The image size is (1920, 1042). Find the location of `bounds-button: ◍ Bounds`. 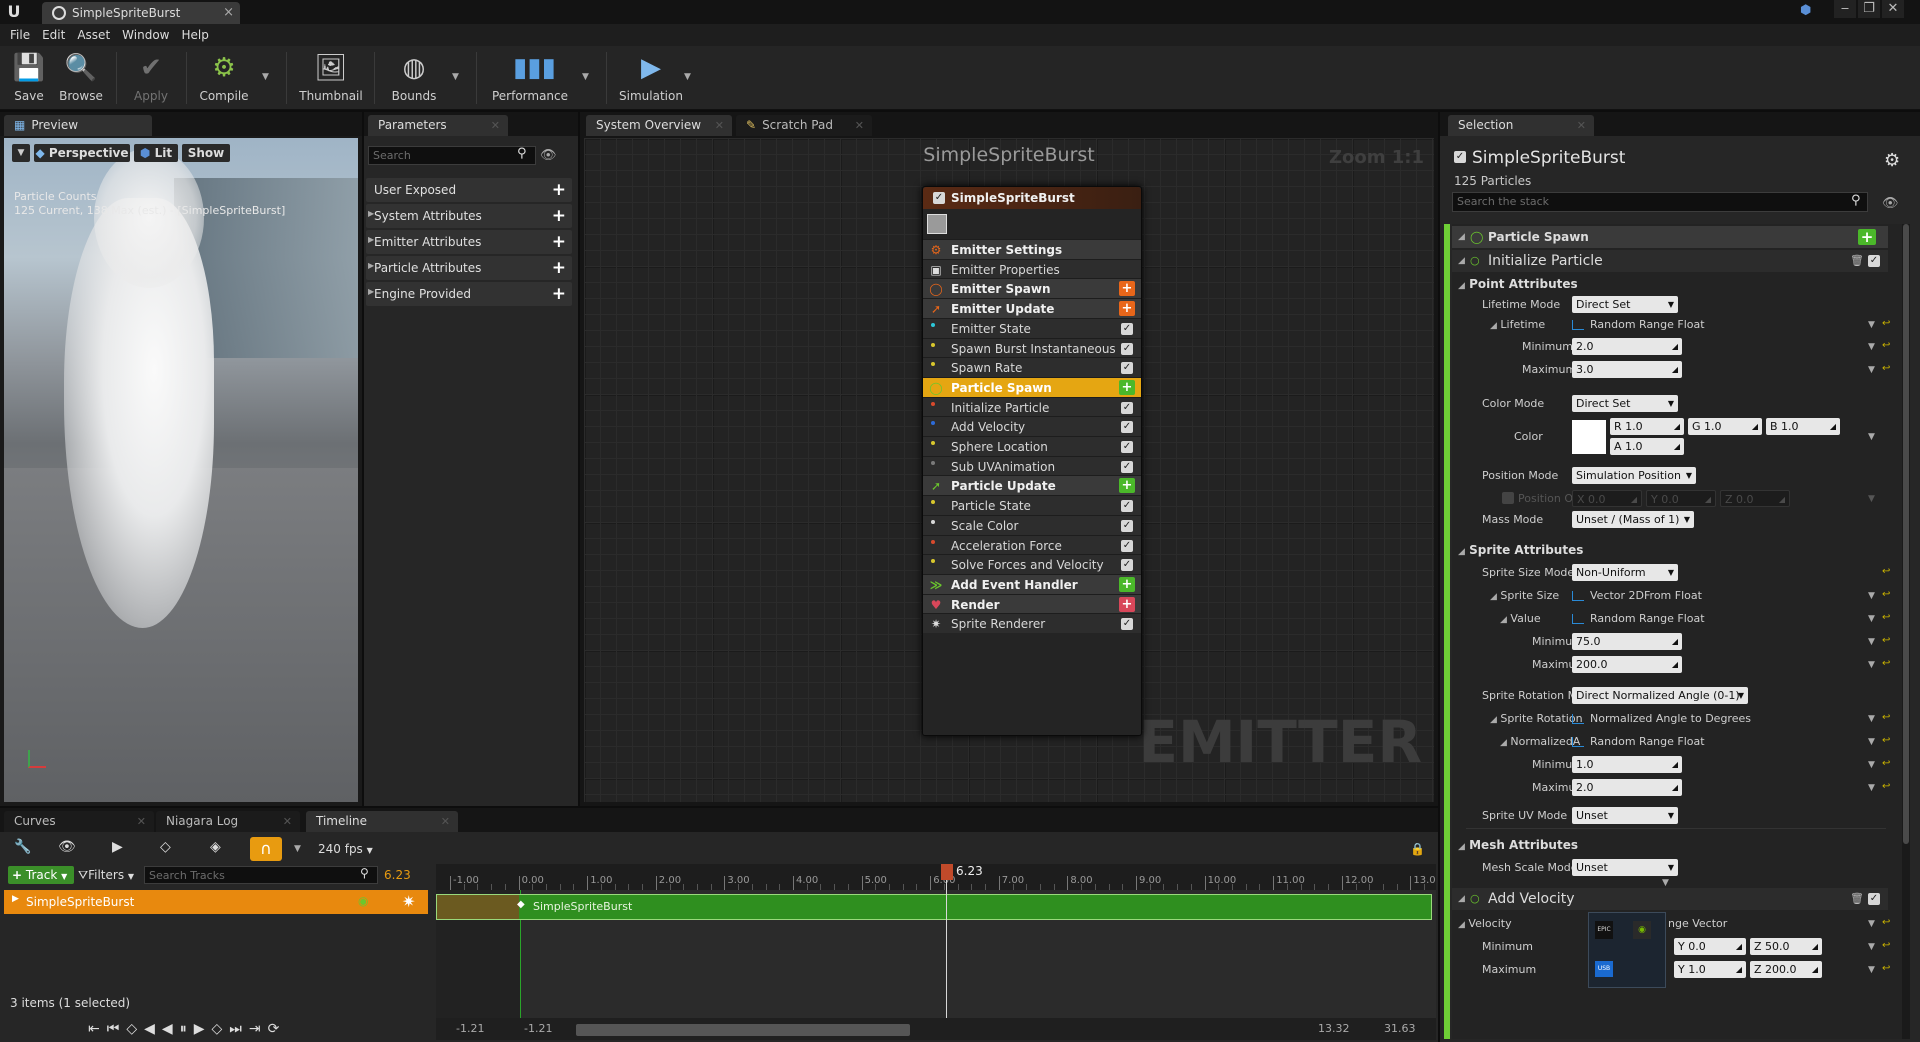

bounds-button: ◍ Bounds is located at coordinates (414, 78).